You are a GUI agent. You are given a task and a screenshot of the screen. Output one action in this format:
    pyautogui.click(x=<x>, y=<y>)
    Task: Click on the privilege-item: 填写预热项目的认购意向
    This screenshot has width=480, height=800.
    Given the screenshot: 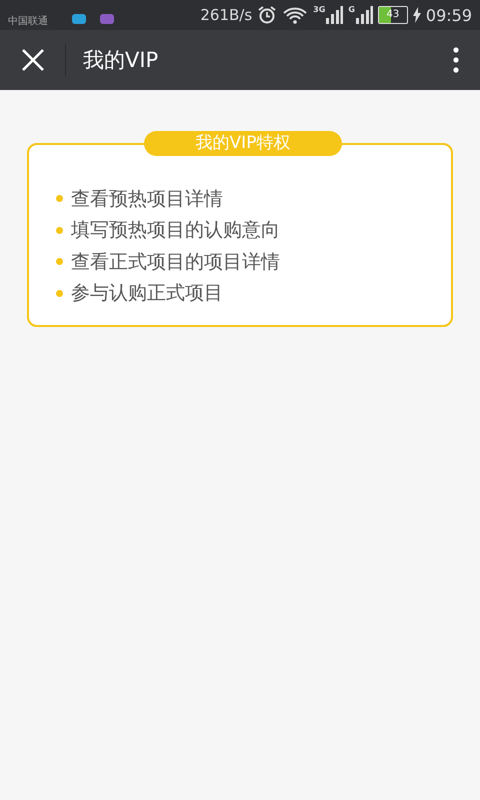 What is the action you would take?
    pyautogui.click(x=175, y=231)
    